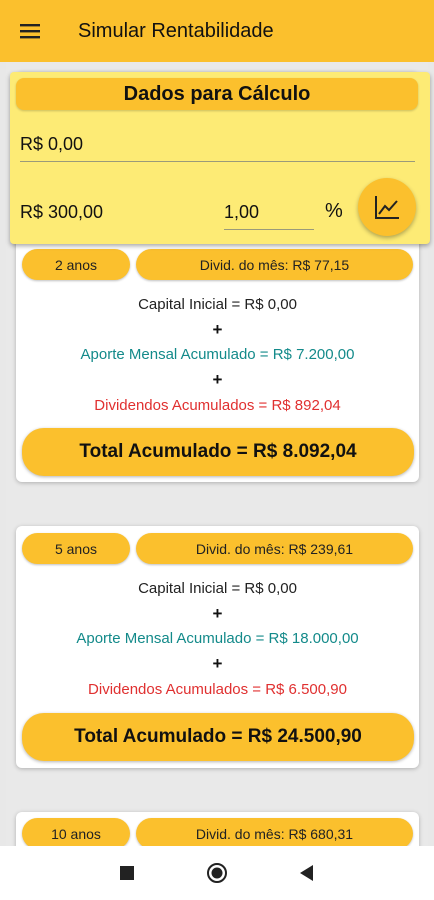 The width and height of the screenshot is (434, 900). I want to click on initial-capital-field: R$ 0,00, so click(217, 145).